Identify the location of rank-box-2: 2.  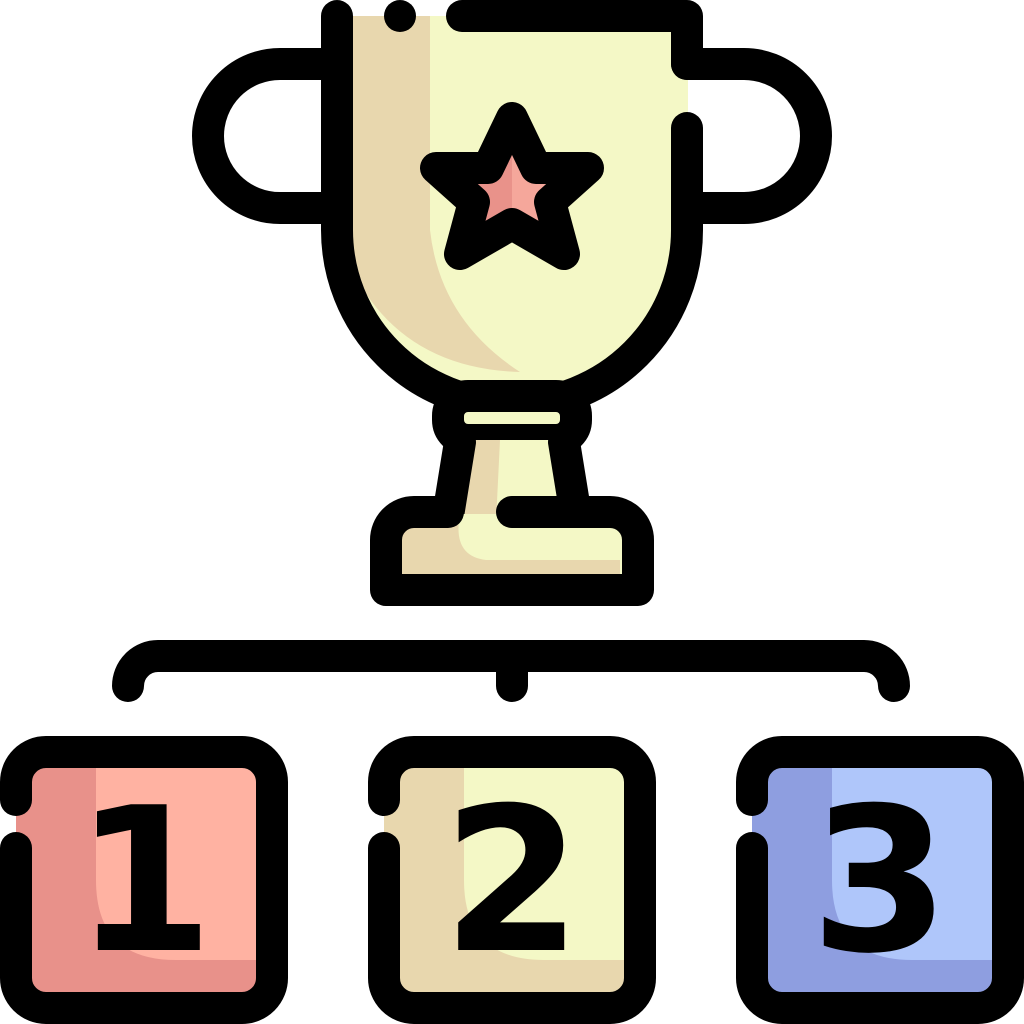
(512, 880).